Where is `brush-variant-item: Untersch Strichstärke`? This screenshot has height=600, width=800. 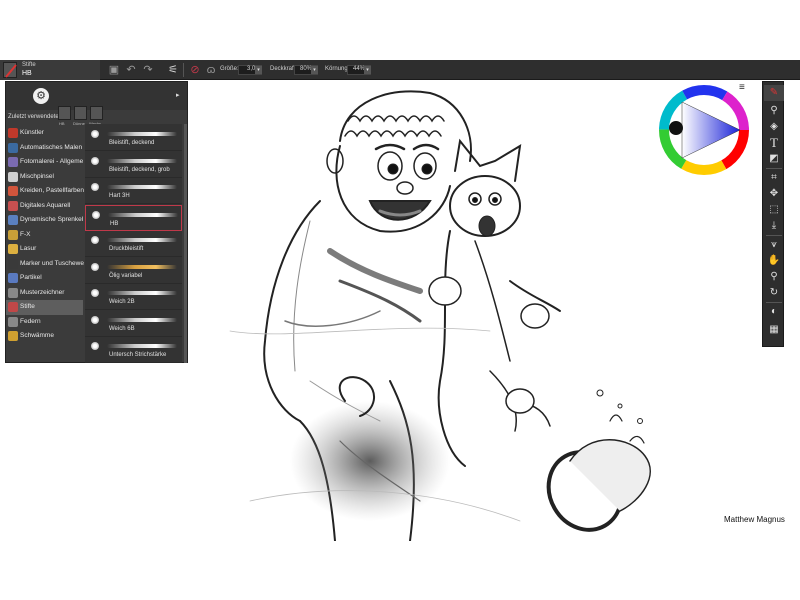 brush-variant-item: Untersch Strichstärke is located at coordinates (133, 350).